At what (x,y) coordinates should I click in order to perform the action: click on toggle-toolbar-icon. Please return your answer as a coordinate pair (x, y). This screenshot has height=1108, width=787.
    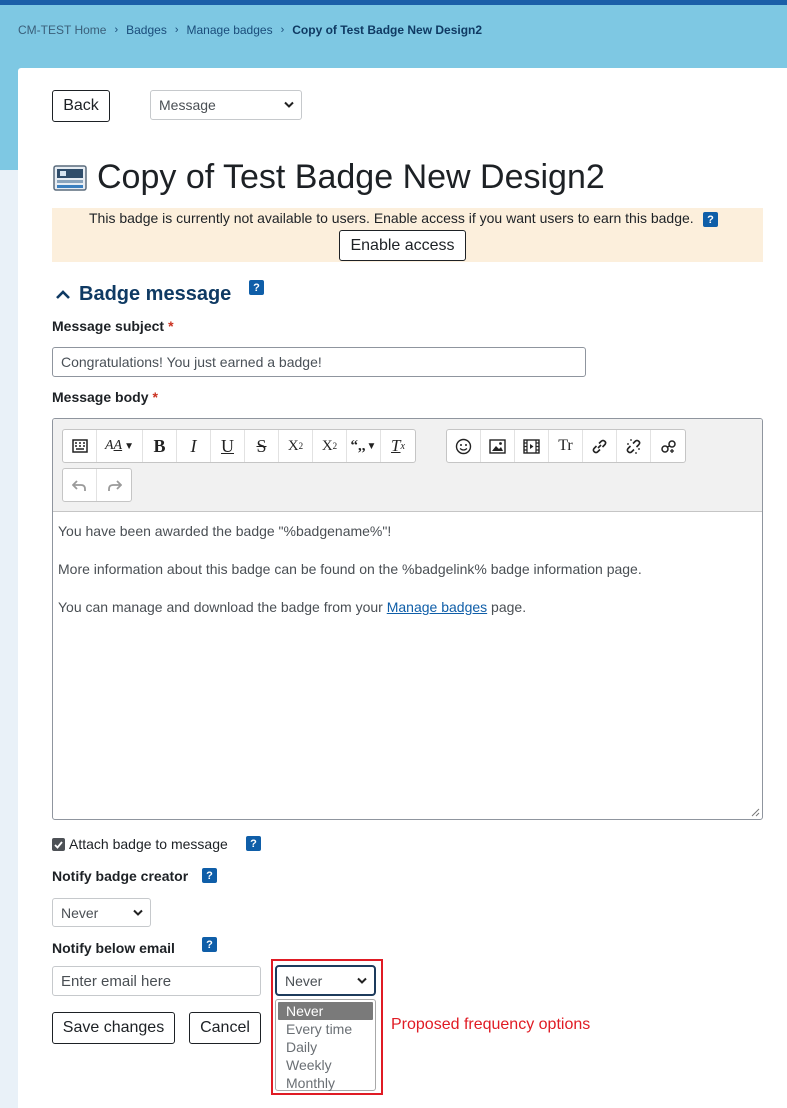
    Looking at the image, I should click on (80, 446).